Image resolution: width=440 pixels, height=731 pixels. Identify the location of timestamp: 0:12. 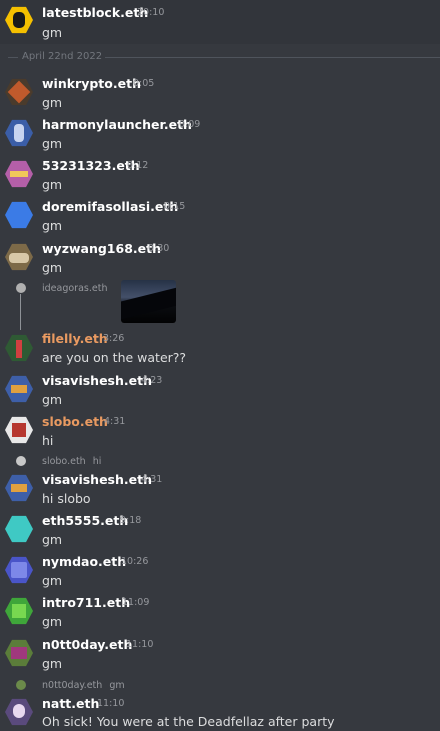
(138, 165).